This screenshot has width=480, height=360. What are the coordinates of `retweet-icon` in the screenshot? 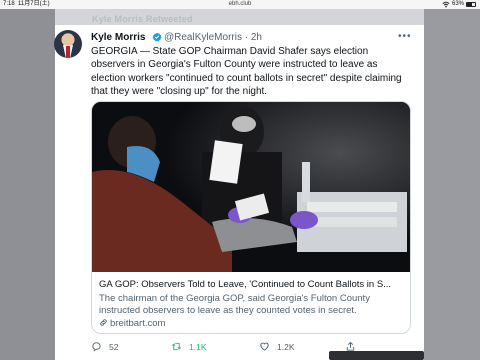 It's located at (176, 346).